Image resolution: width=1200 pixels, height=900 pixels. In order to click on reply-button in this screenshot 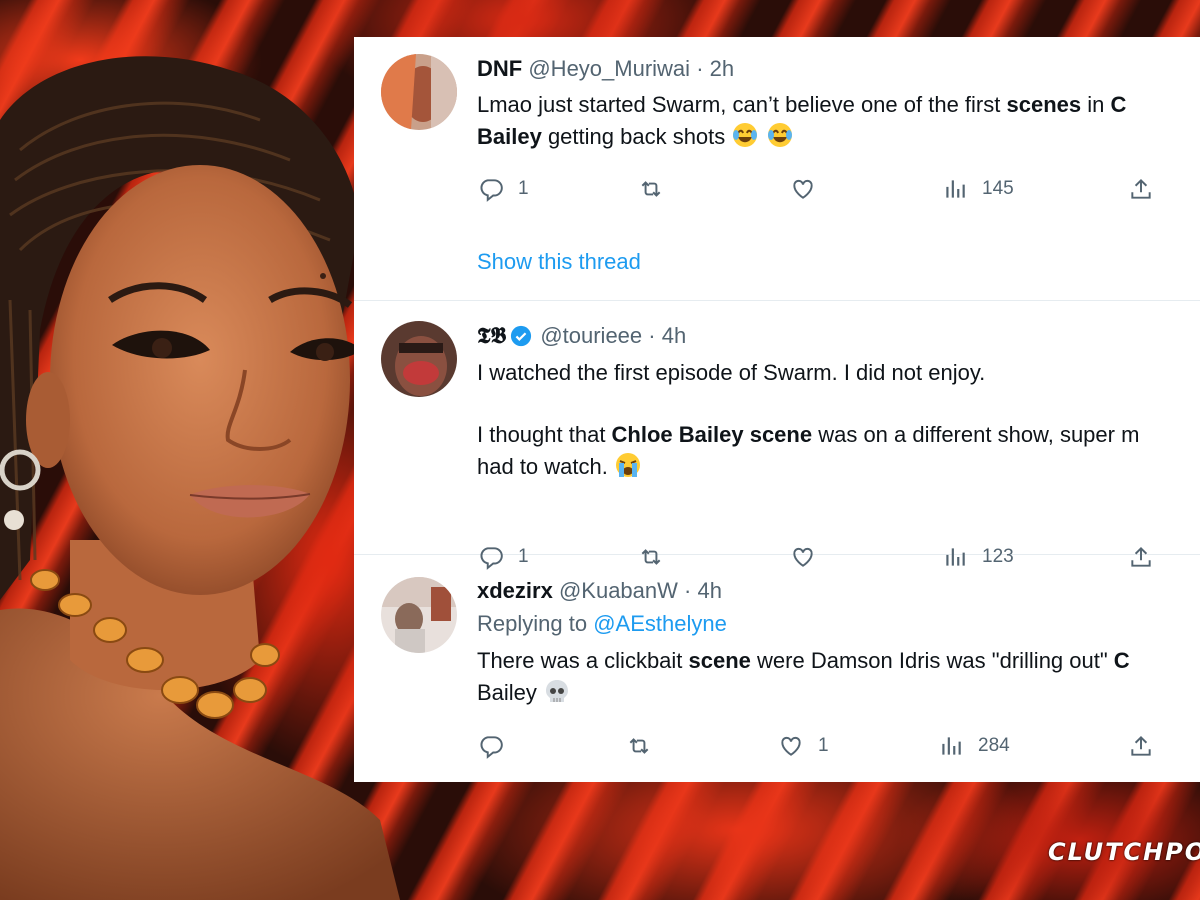, I will do `click(491, 746)`.